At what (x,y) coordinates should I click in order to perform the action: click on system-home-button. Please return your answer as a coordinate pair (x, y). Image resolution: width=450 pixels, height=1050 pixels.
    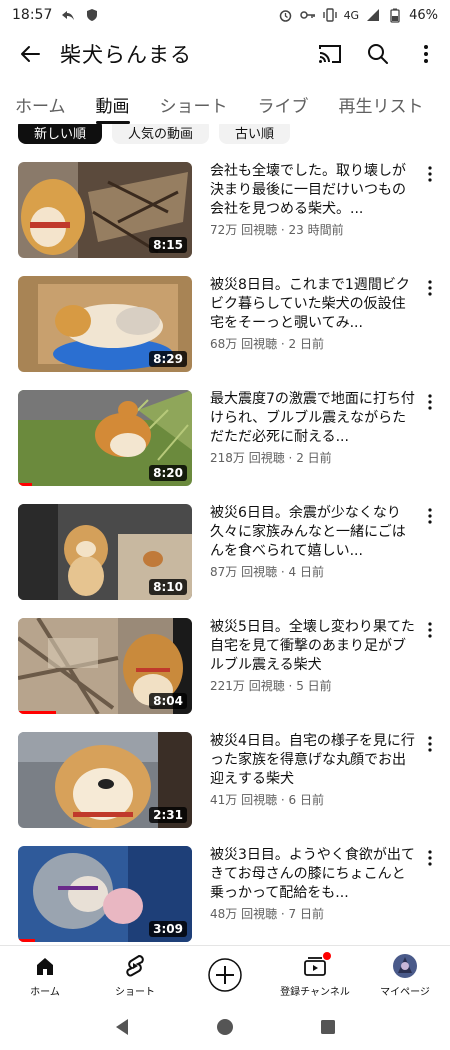
    Looking at the image, I should click on (225, 1027).